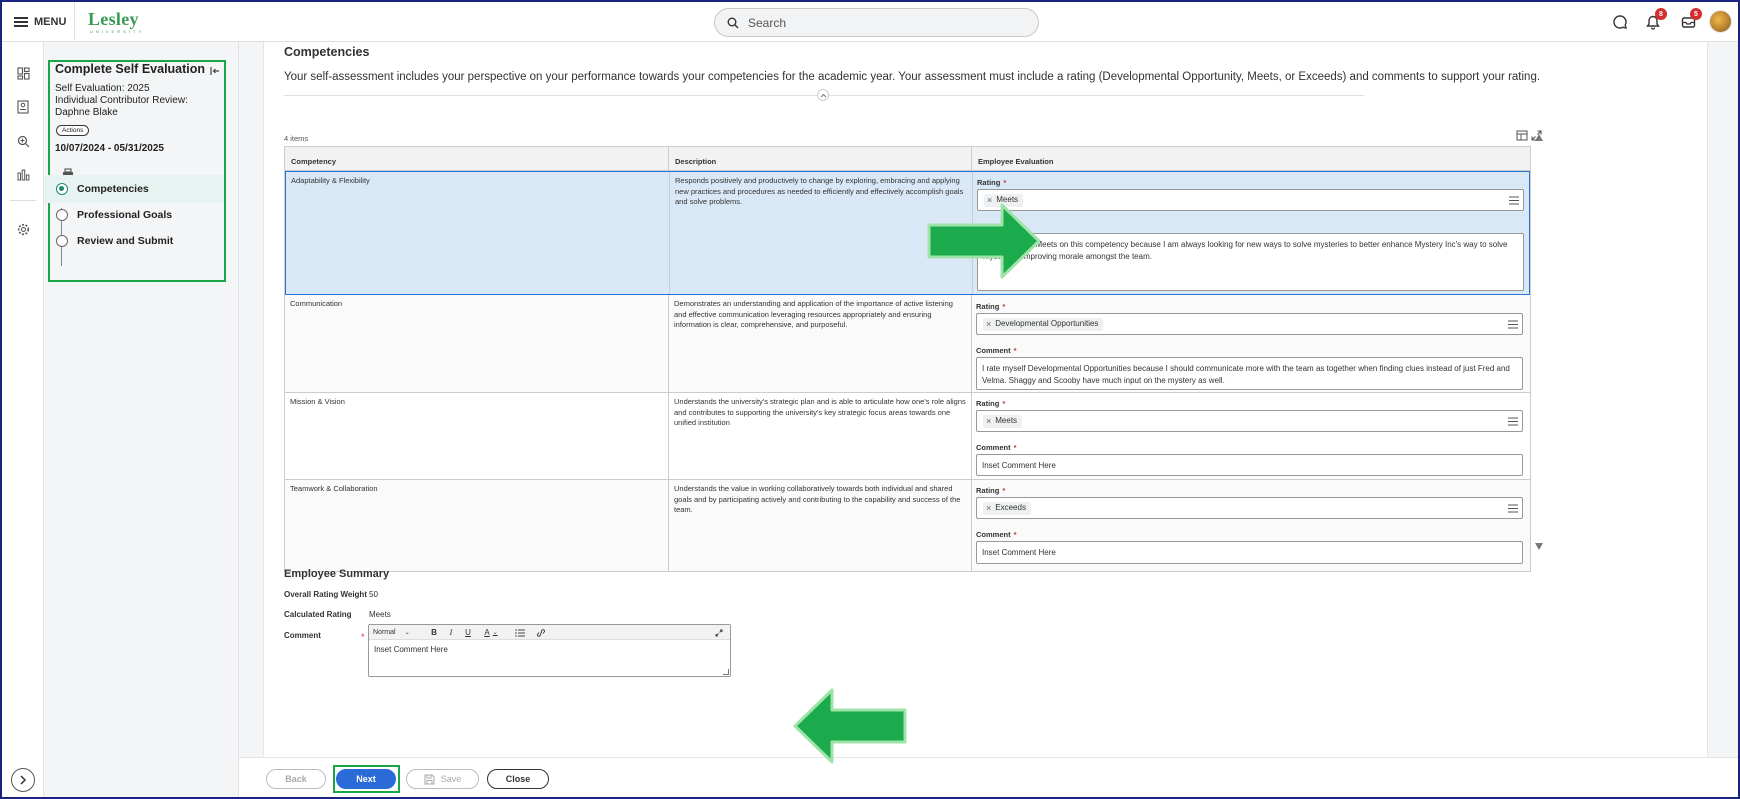 Image resolution: width=1740 pixels, height=799 pixels. What do you see at coordinates (296, 779) in the screenshot?
I see `back-button: Back` at bounding box center [296, 779].